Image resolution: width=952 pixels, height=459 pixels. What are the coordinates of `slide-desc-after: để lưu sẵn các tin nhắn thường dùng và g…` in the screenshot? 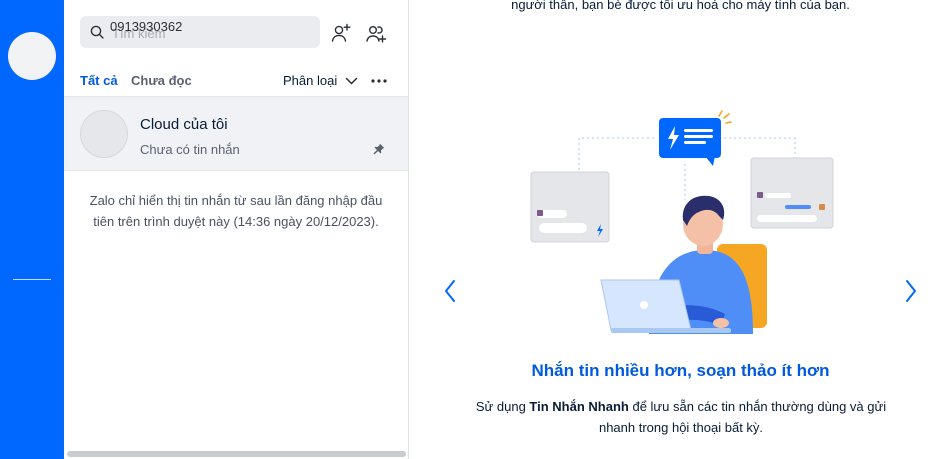 It's located at (742, 417).